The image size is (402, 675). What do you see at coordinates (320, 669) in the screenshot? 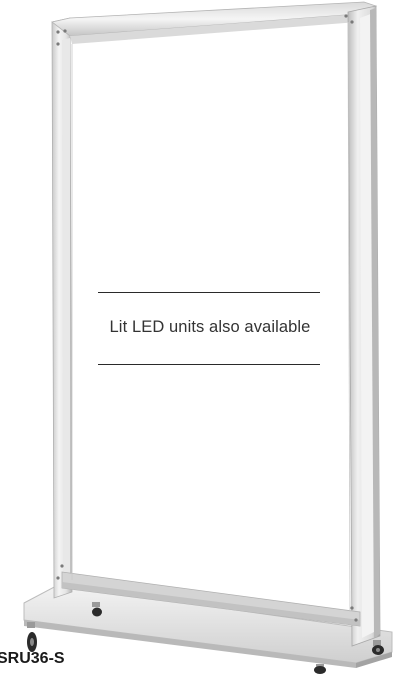
I see `caster-front-right` at bounding box center [320, 669].